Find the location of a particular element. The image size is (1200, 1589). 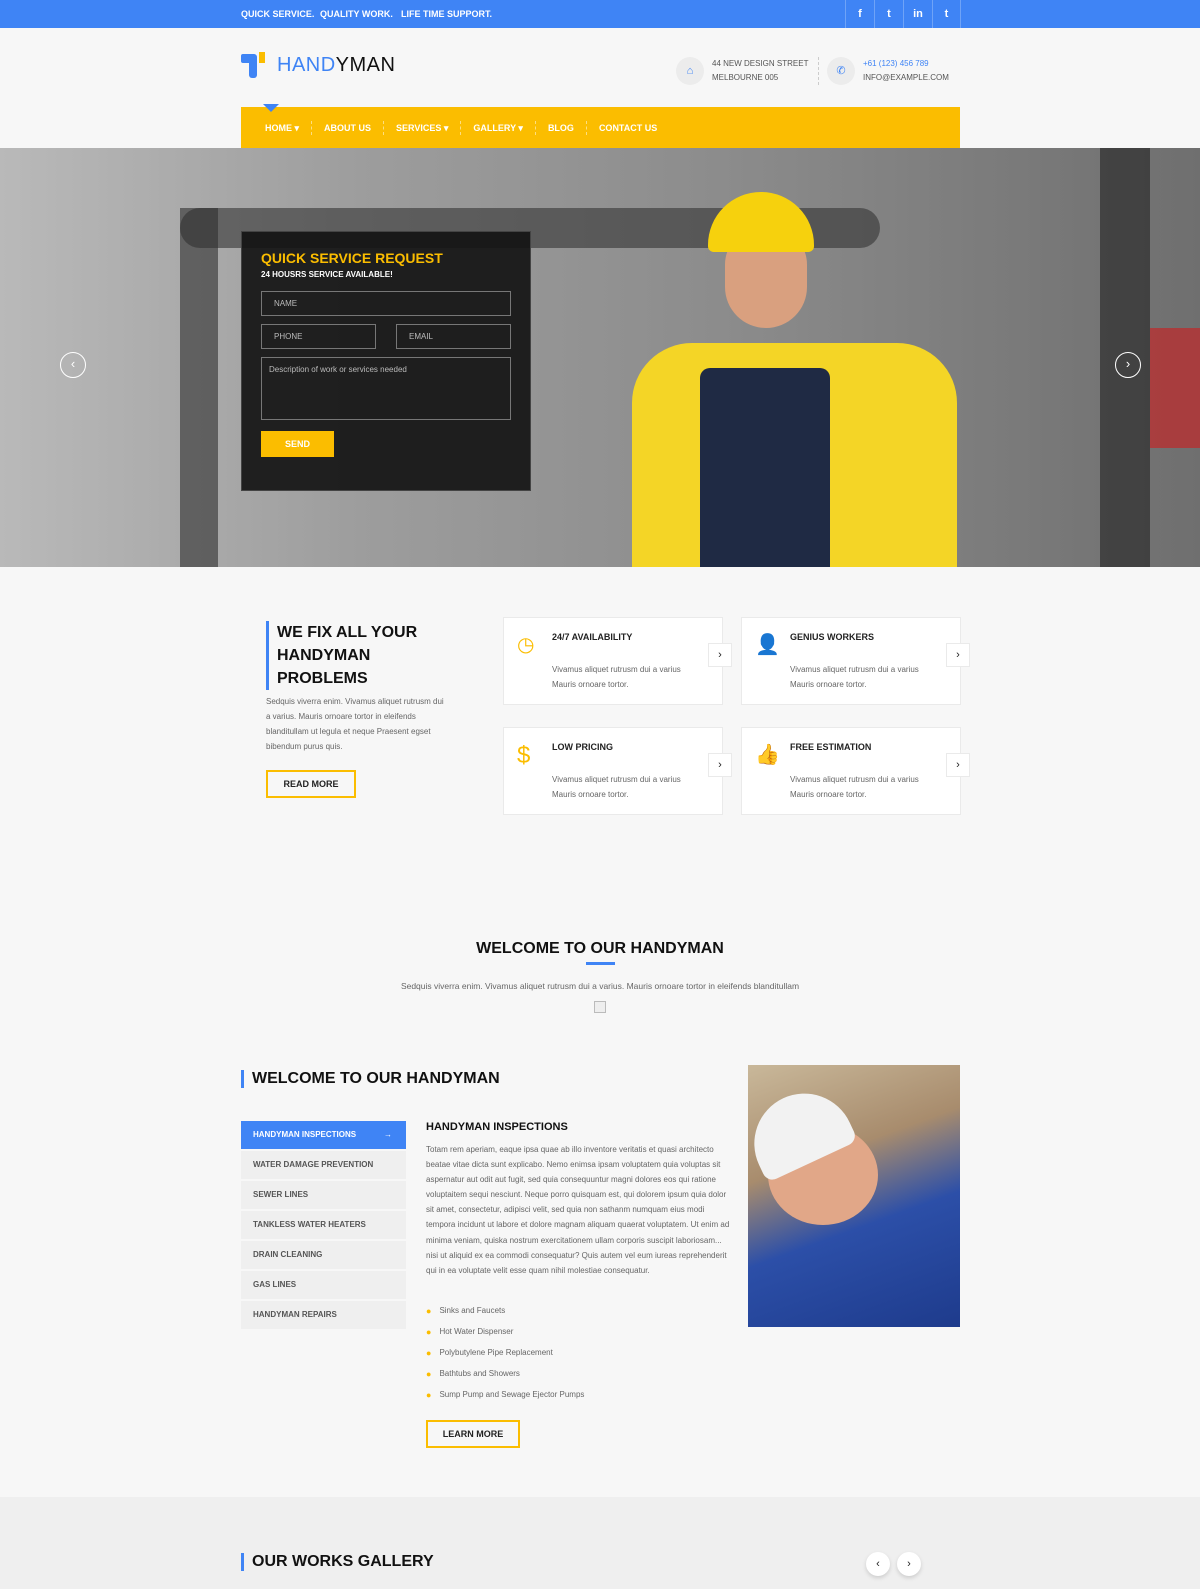

linkedin-icon: in is located at coordinates (917, 14).